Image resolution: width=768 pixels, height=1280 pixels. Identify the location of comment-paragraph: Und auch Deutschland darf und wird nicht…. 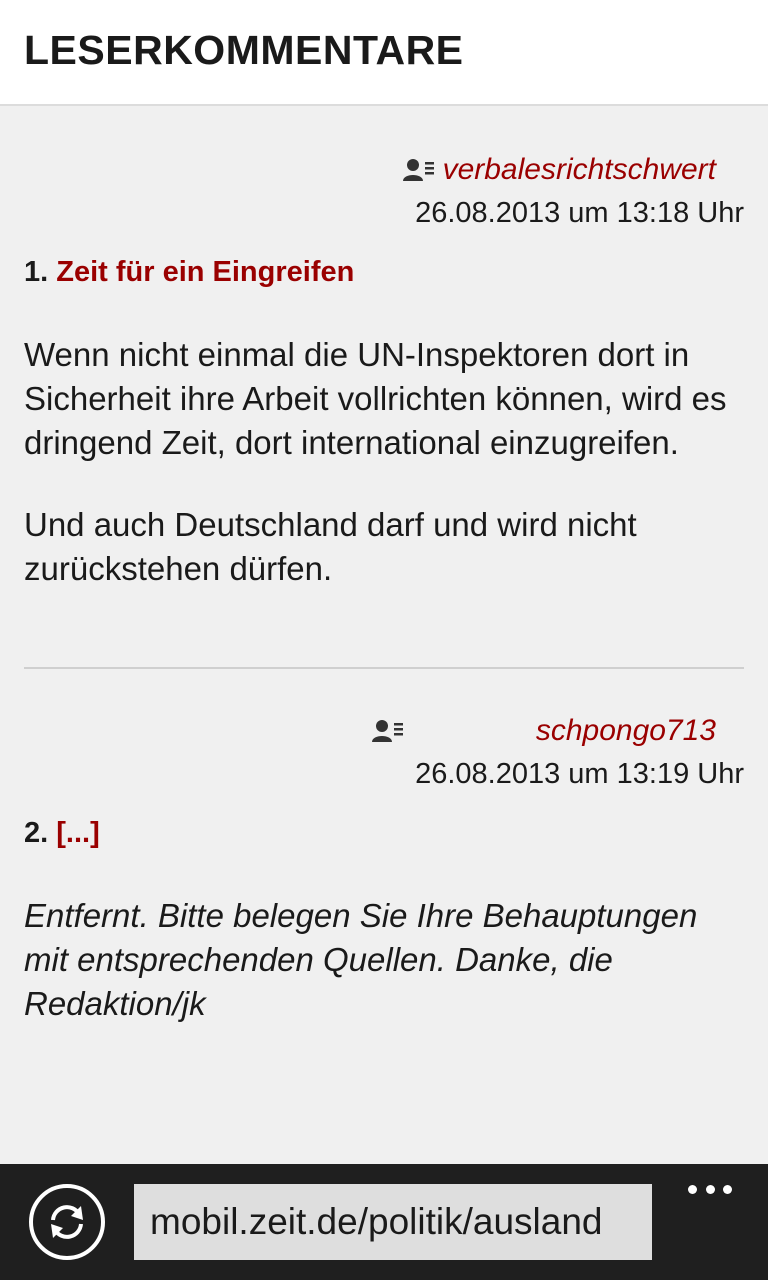
(330, 546).